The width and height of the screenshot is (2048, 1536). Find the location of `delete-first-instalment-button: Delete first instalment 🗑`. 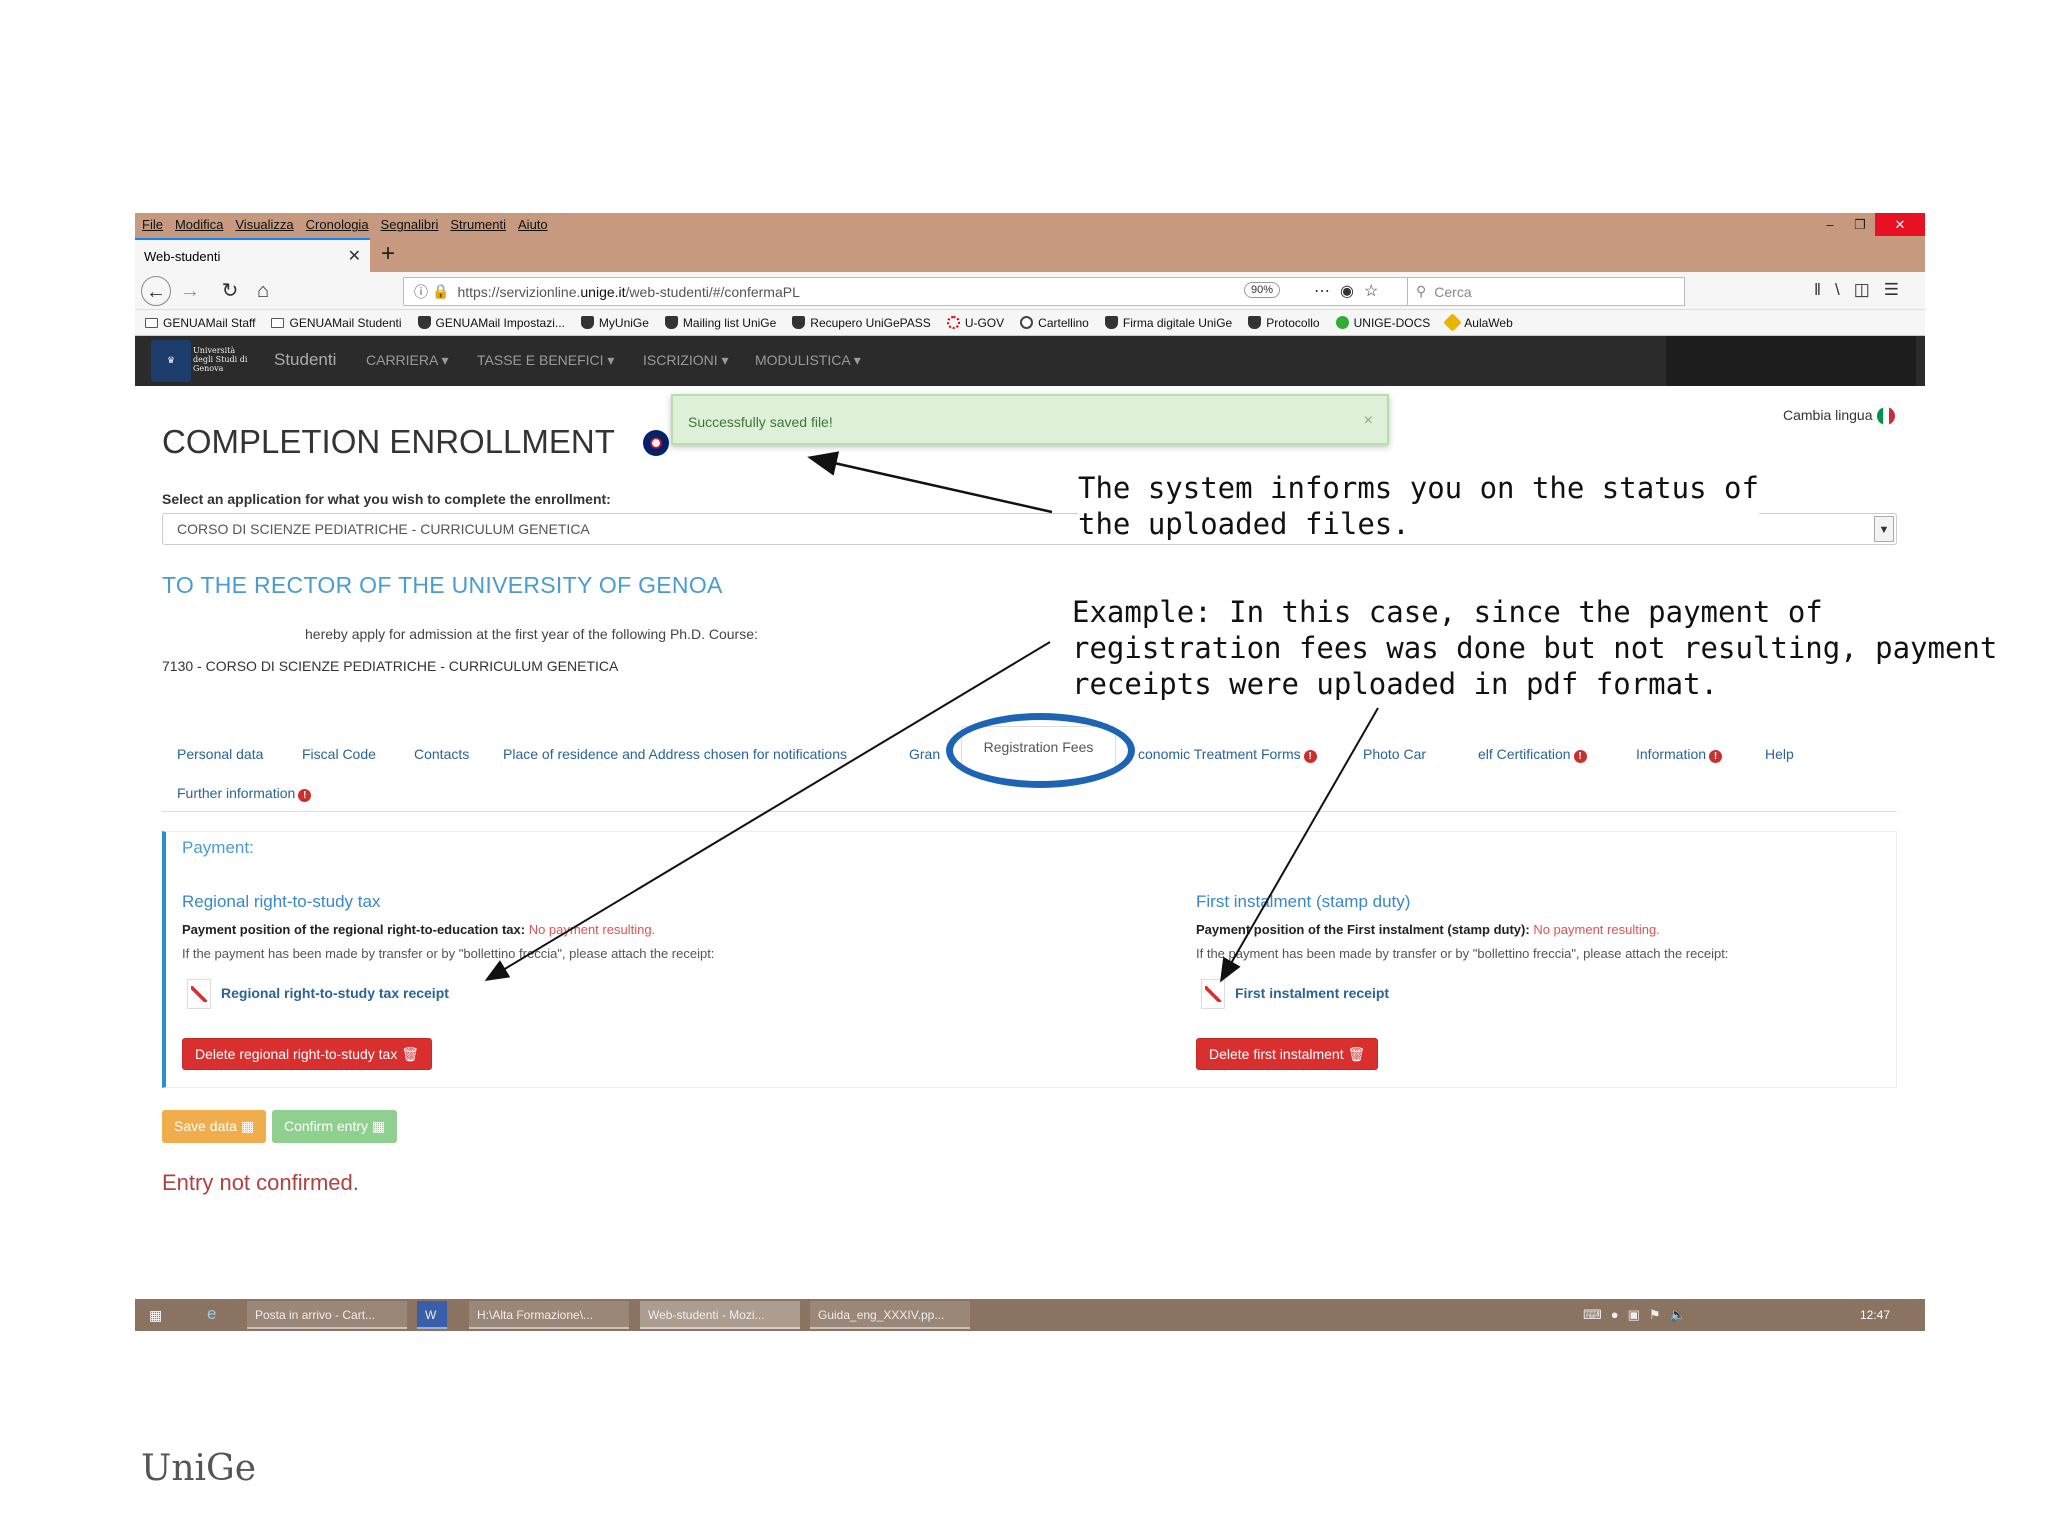

delete-first-instalment-button: Delete first instalment 🗑 is located at coordinates (1287, 1054).